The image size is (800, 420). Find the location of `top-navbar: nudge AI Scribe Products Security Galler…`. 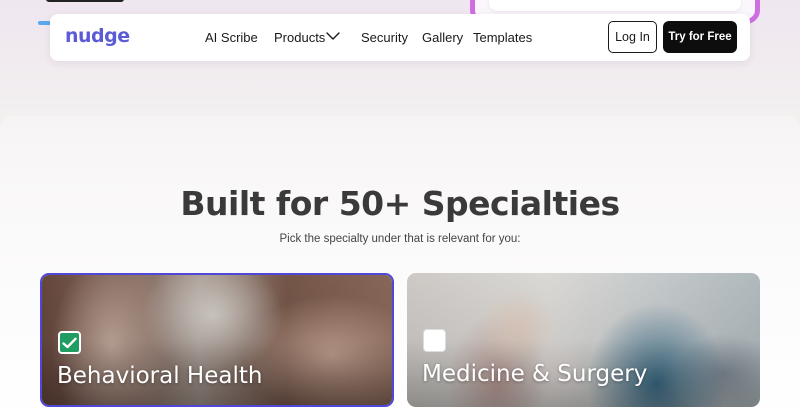

top-navbar: nudge AI Scribe Products Security Galler… is located at coordinates (400, 37).